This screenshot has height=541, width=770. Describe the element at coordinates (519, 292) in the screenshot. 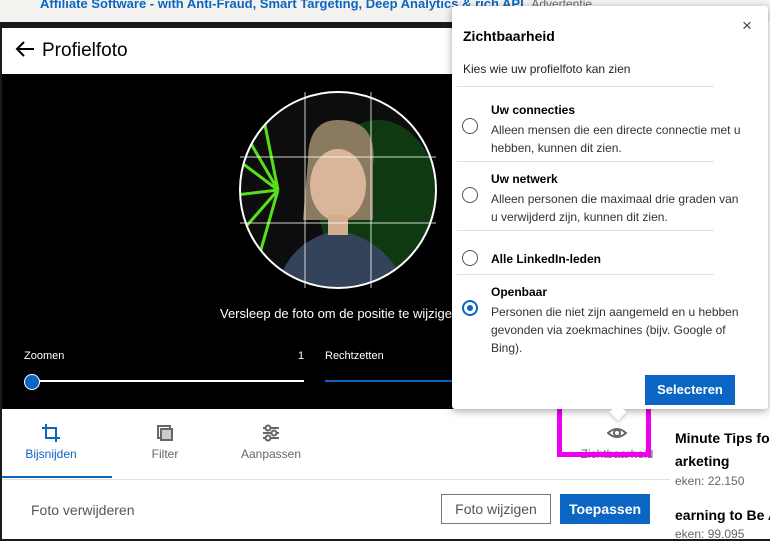

I see `option-title: Openbaar` at that location.